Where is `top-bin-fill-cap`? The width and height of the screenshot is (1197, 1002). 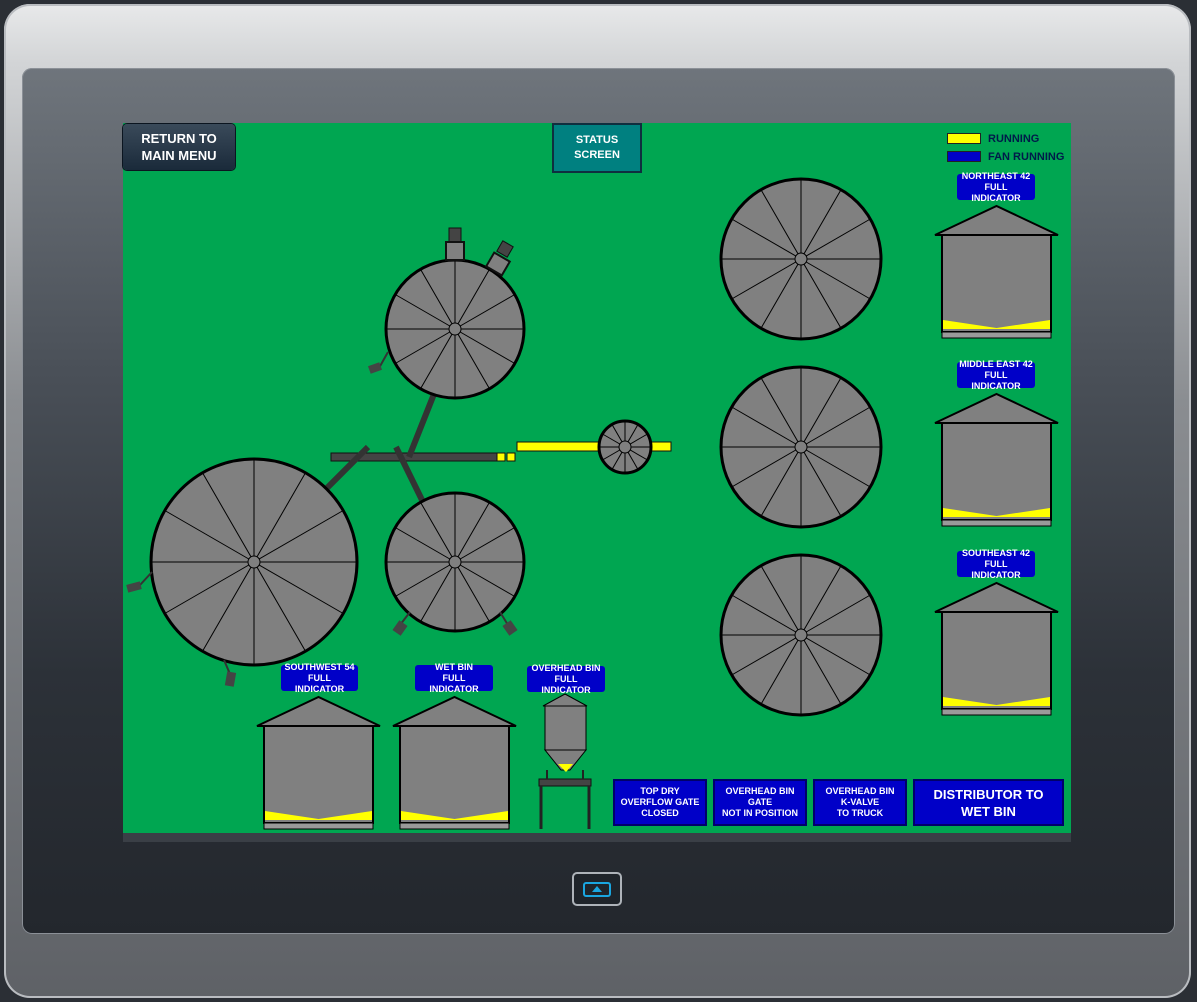 top-bin-fill-cap is located at coordinates (455, 235).